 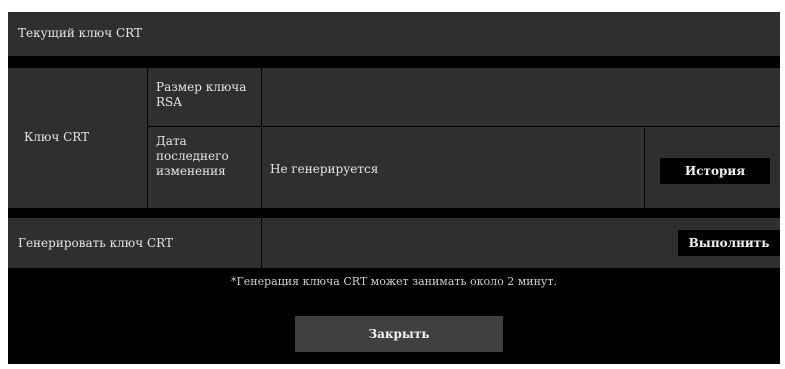 What do you see at coordinates (715, 171) in the screenshot?
I see `history-button: История` at bounding box center [715, 171].